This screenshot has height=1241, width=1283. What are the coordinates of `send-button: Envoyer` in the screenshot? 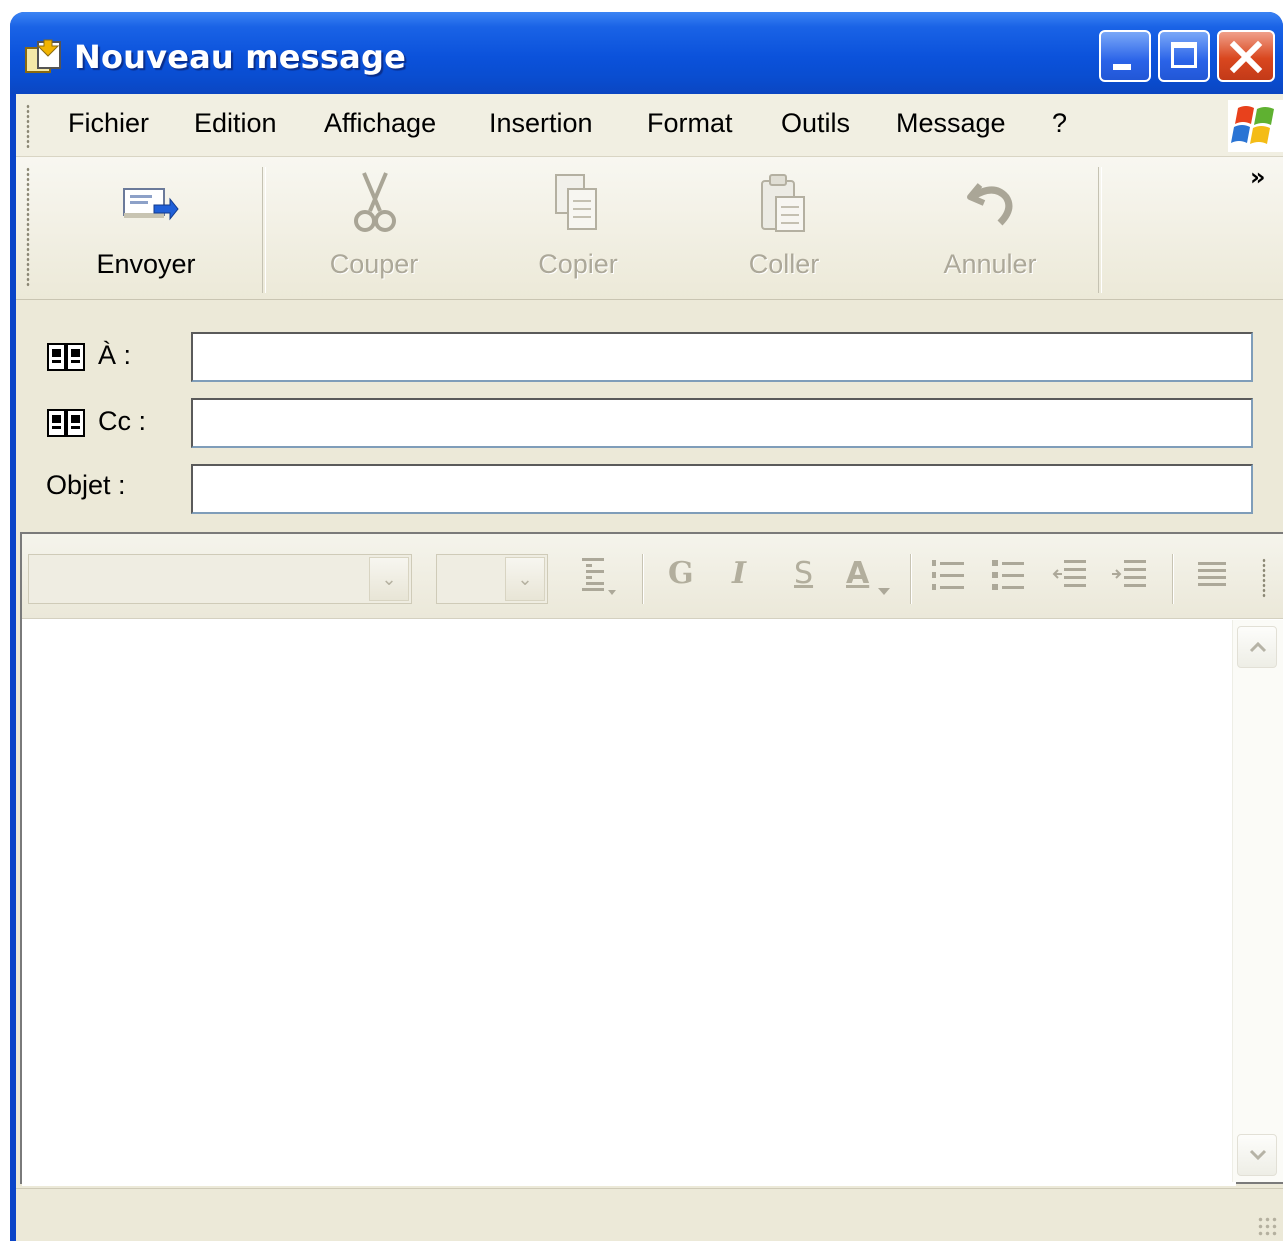 It's located at (146, 228).